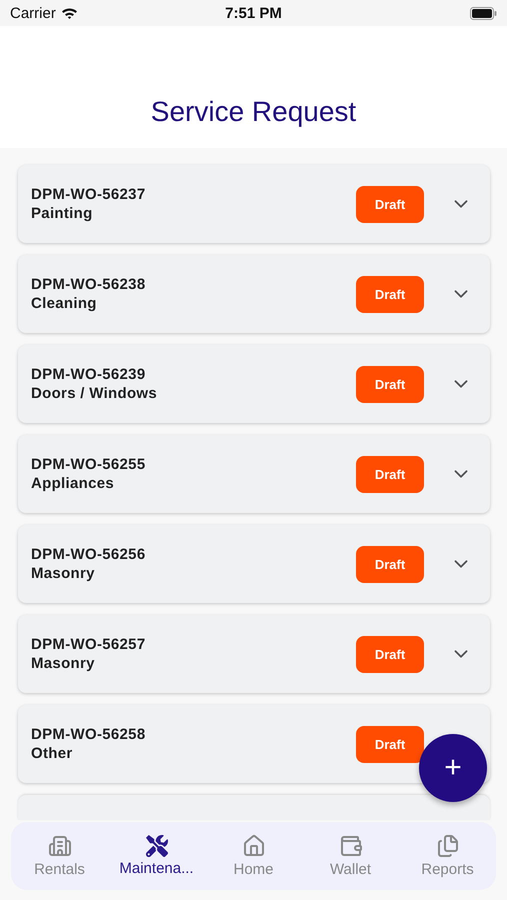  What do you see at coordinates (483, 13) in the screenshot?
I see `battery-icon` at bounding box center [483, 13].